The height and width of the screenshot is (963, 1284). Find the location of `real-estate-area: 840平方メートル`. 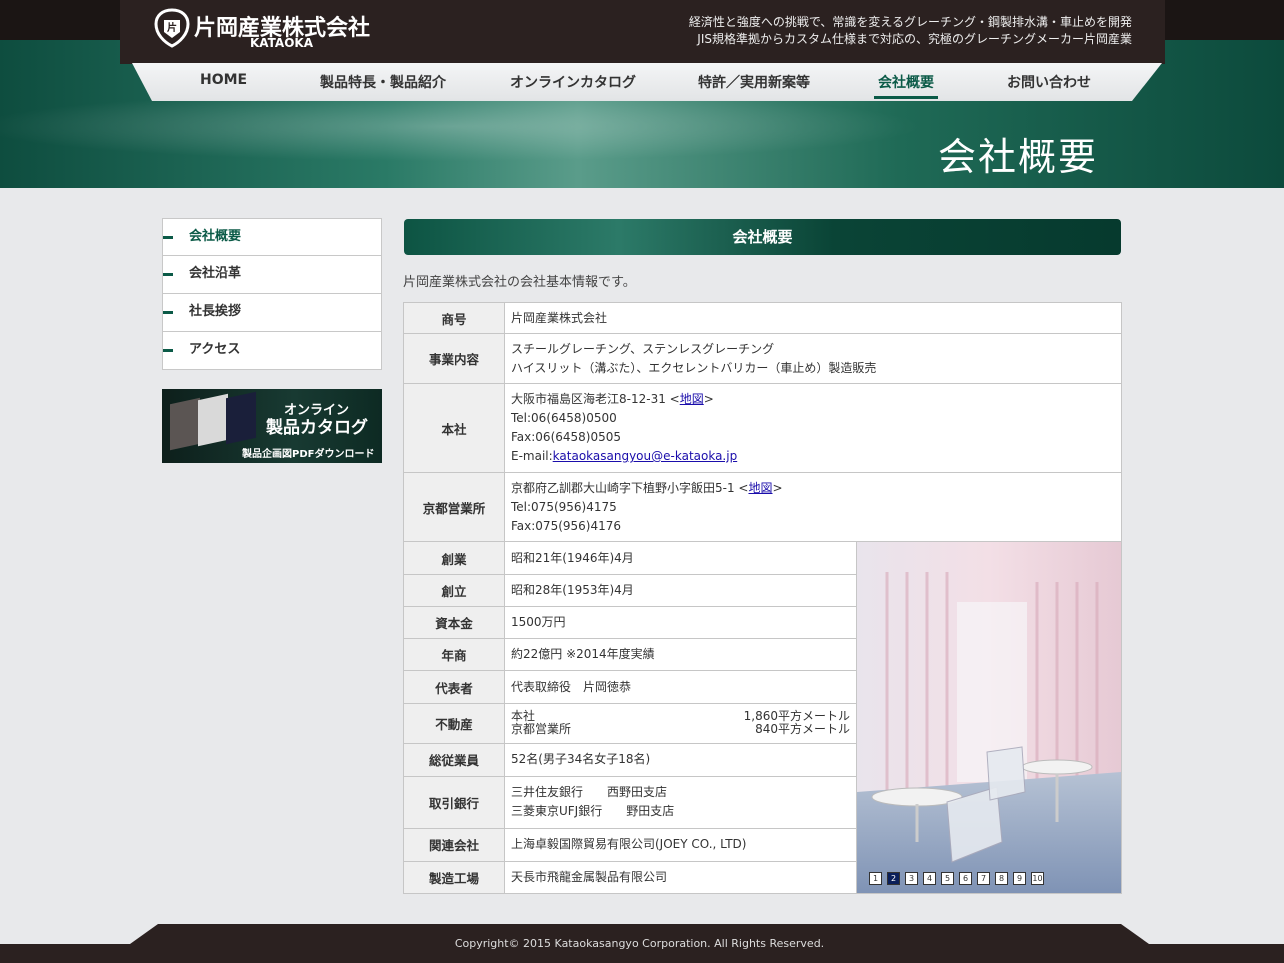

real-estate-area: 840平方メートル is located at coordinates (802, 729).